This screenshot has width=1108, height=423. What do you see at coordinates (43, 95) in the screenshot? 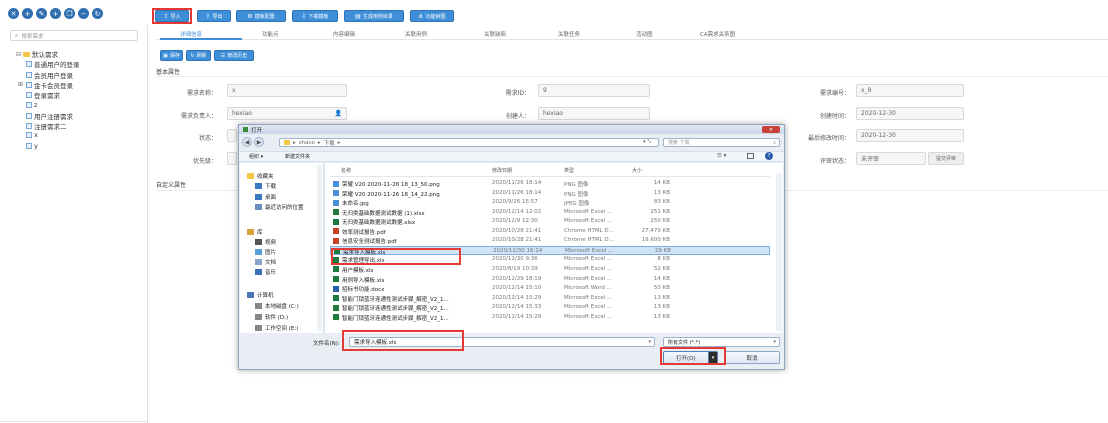
I see `tree-item: 登录需求` at bounding box center [43, 95].